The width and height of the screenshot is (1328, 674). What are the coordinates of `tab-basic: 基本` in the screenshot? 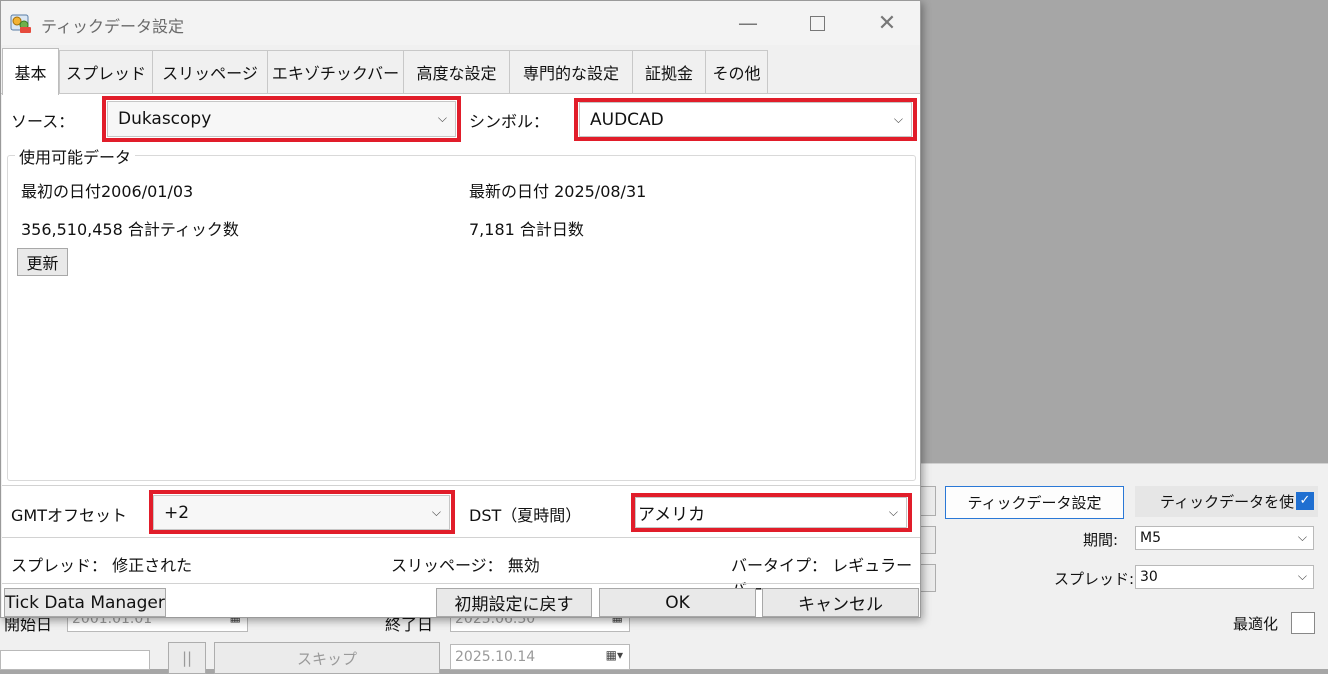 It's located at (30, 71).